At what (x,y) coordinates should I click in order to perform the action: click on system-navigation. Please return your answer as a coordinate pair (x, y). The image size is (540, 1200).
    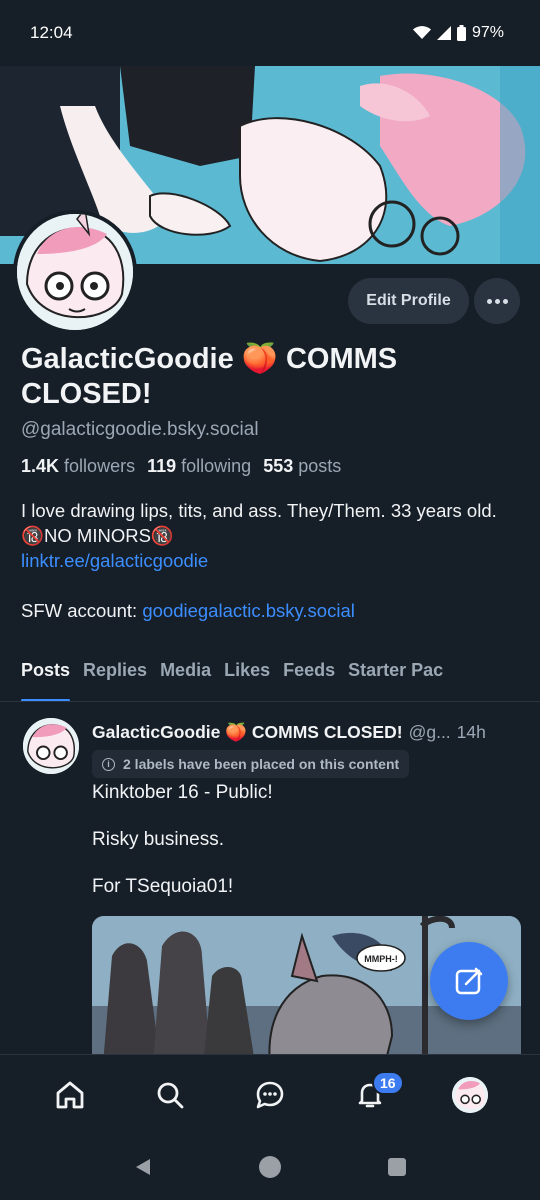
    Looking at the image, I should click on (270, 1167).